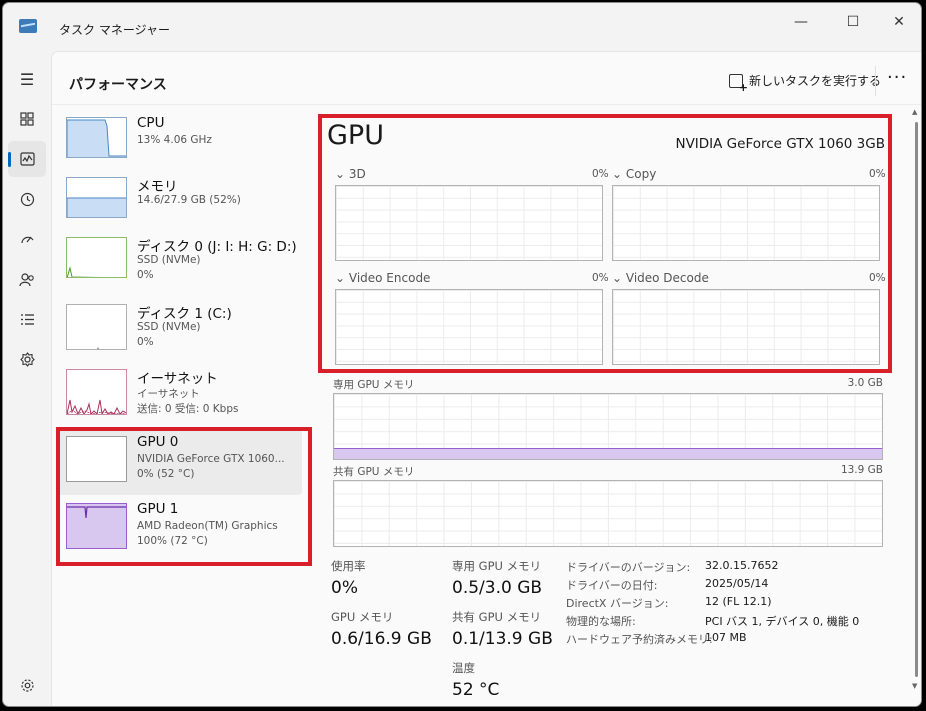 The width and height of the screenshot is (926, 711). Describe the element at coordinates (362, 617) in the screenshot. I see `gpu-memory-label: GPU メモリ` at that location.